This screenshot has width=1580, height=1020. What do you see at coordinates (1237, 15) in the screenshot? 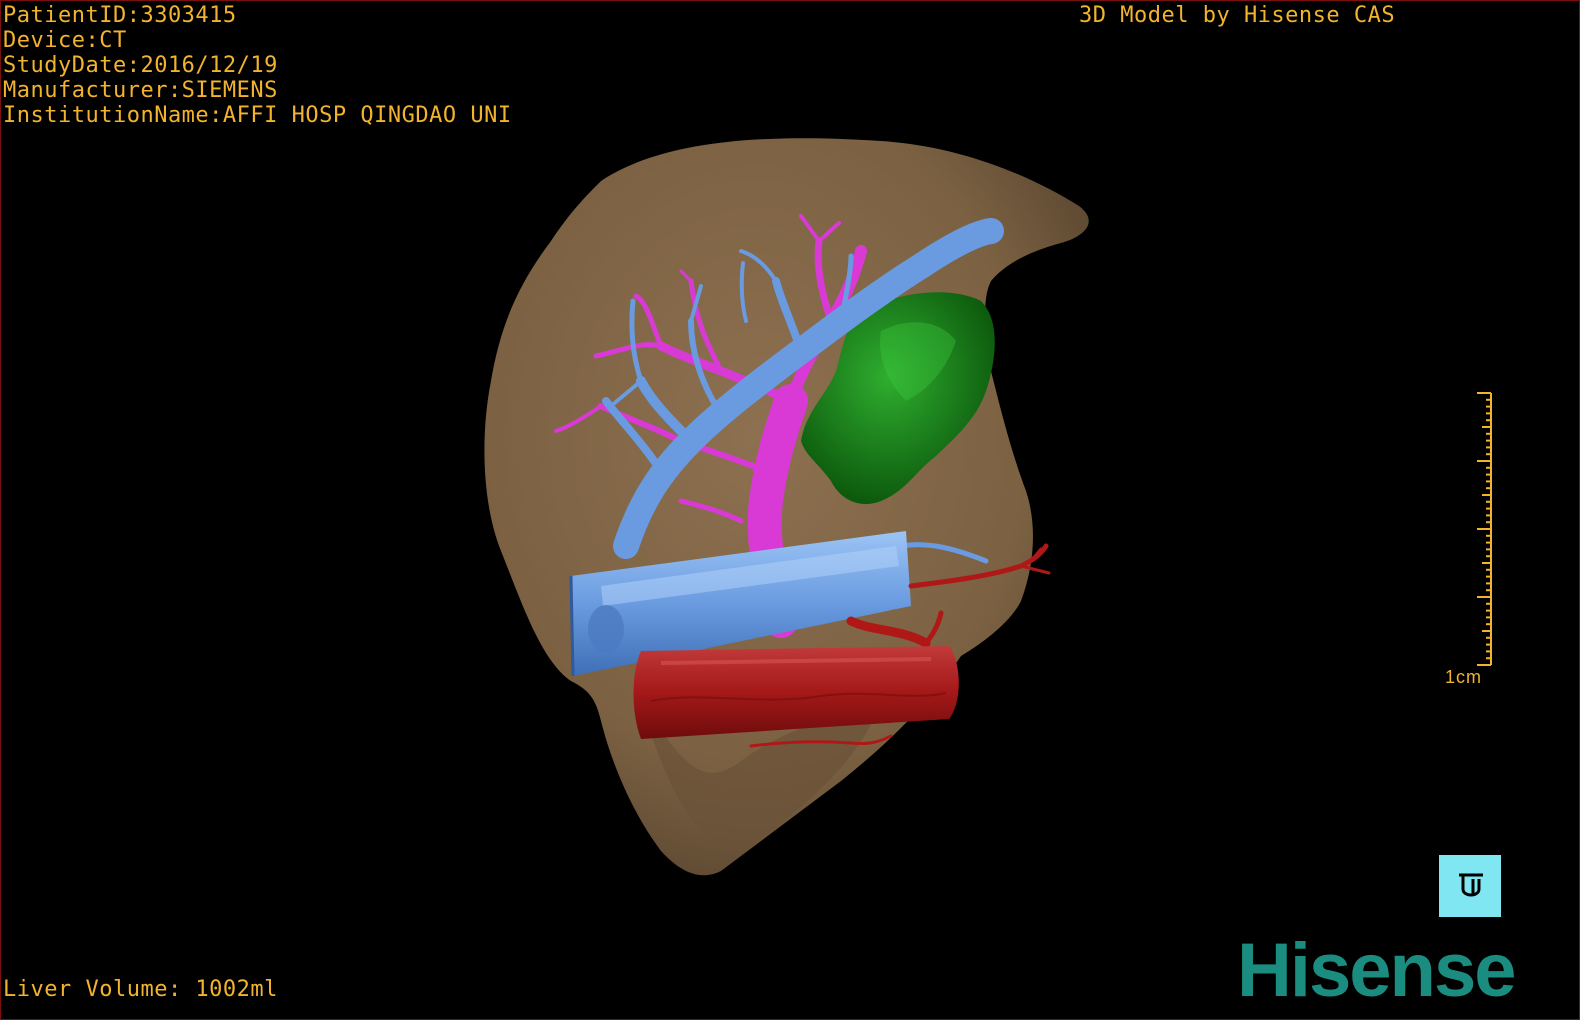
I see `model-credit-label: 3D Model by Hisense CAS` at bounding box center [1237, 15].